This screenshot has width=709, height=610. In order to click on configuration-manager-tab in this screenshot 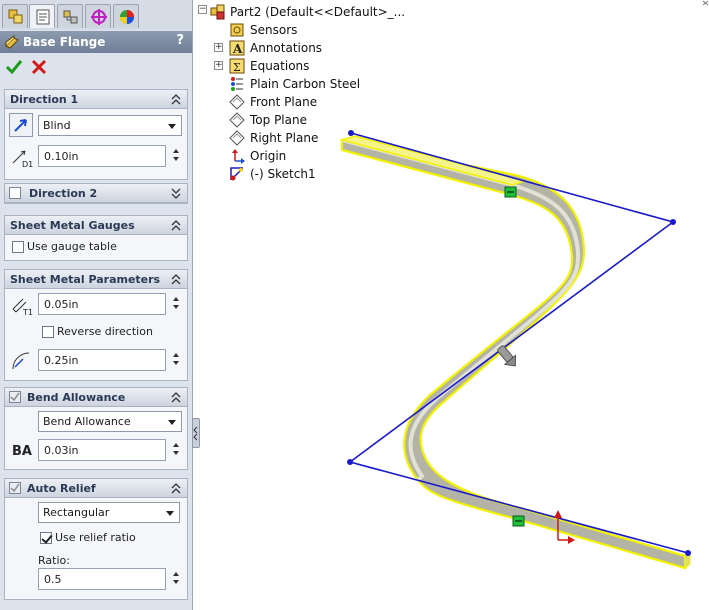, I will do `click(70, 16)`.